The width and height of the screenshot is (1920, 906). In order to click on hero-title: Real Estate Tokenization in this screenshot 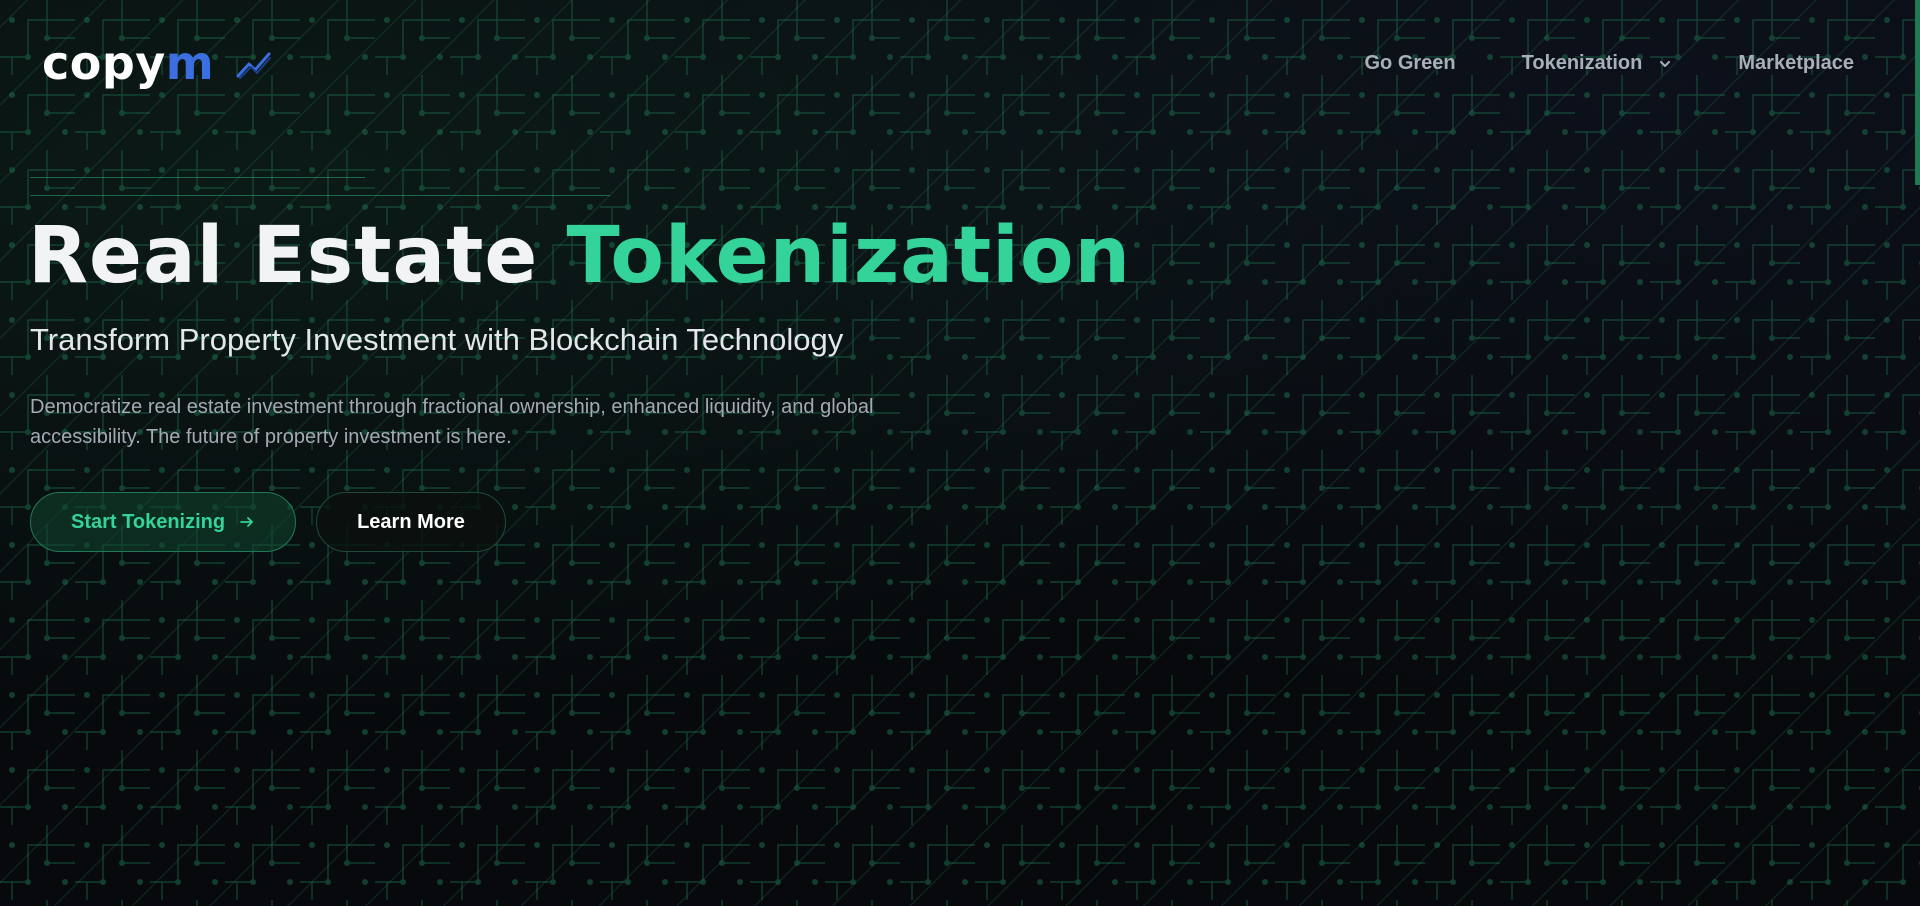, I will do `click(579, 256)`.